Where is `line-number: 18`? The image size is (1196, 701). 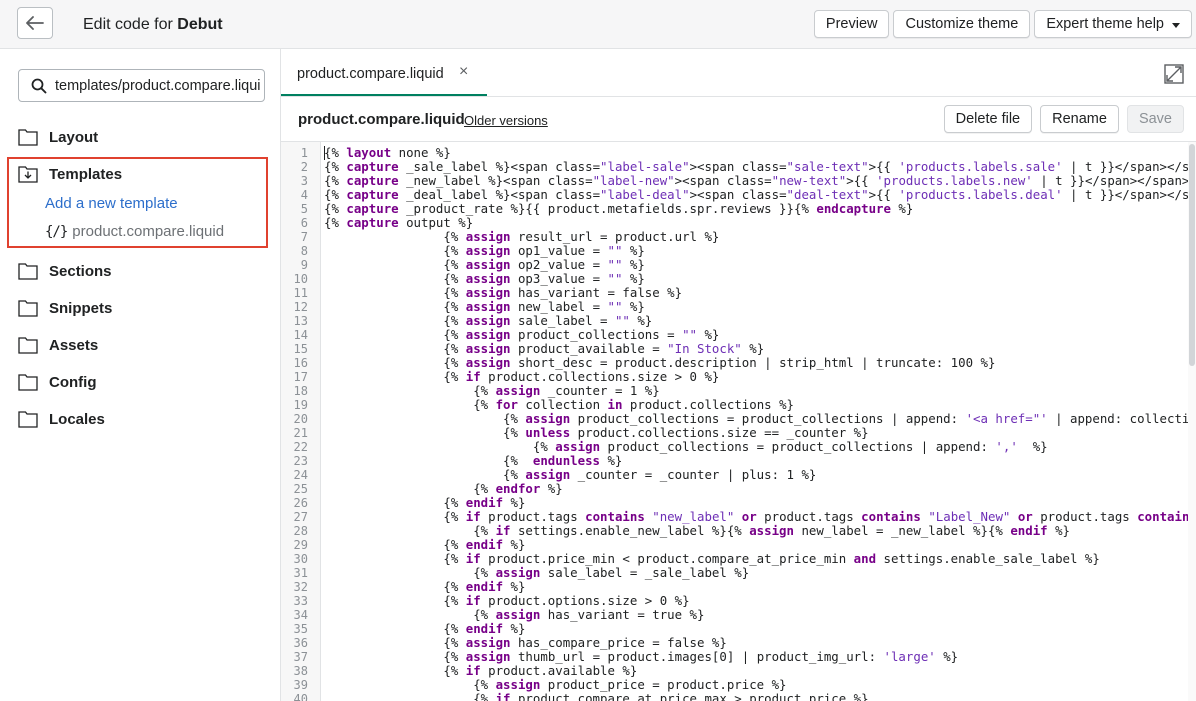 line-number: 18 is located at coordinates (300, 391).